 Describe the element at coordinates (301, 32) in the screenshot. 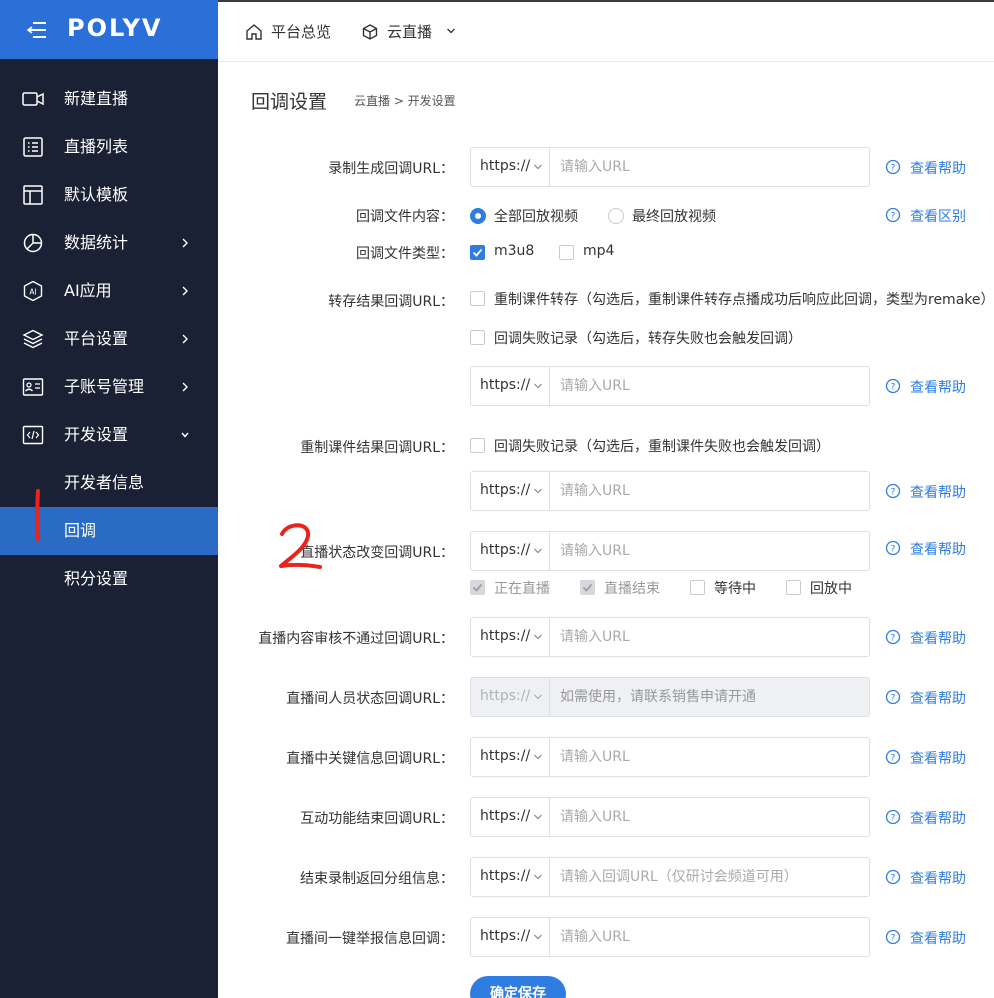

I see `tab-label: 平台总览` at that location.